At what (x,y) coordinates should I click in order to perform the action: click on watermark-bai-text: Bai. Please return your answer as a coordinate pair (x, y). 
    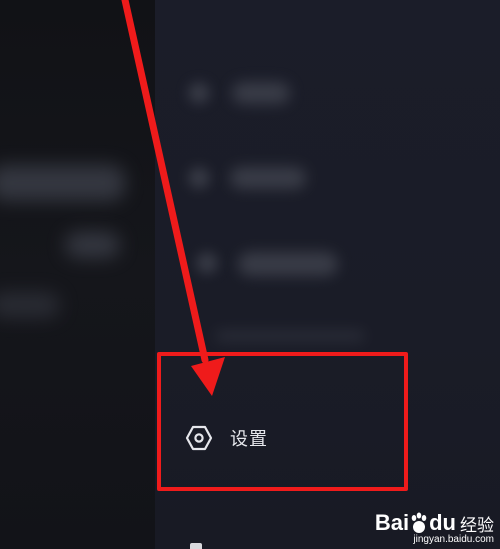
    Looking at the image, I should click on (392, 522).